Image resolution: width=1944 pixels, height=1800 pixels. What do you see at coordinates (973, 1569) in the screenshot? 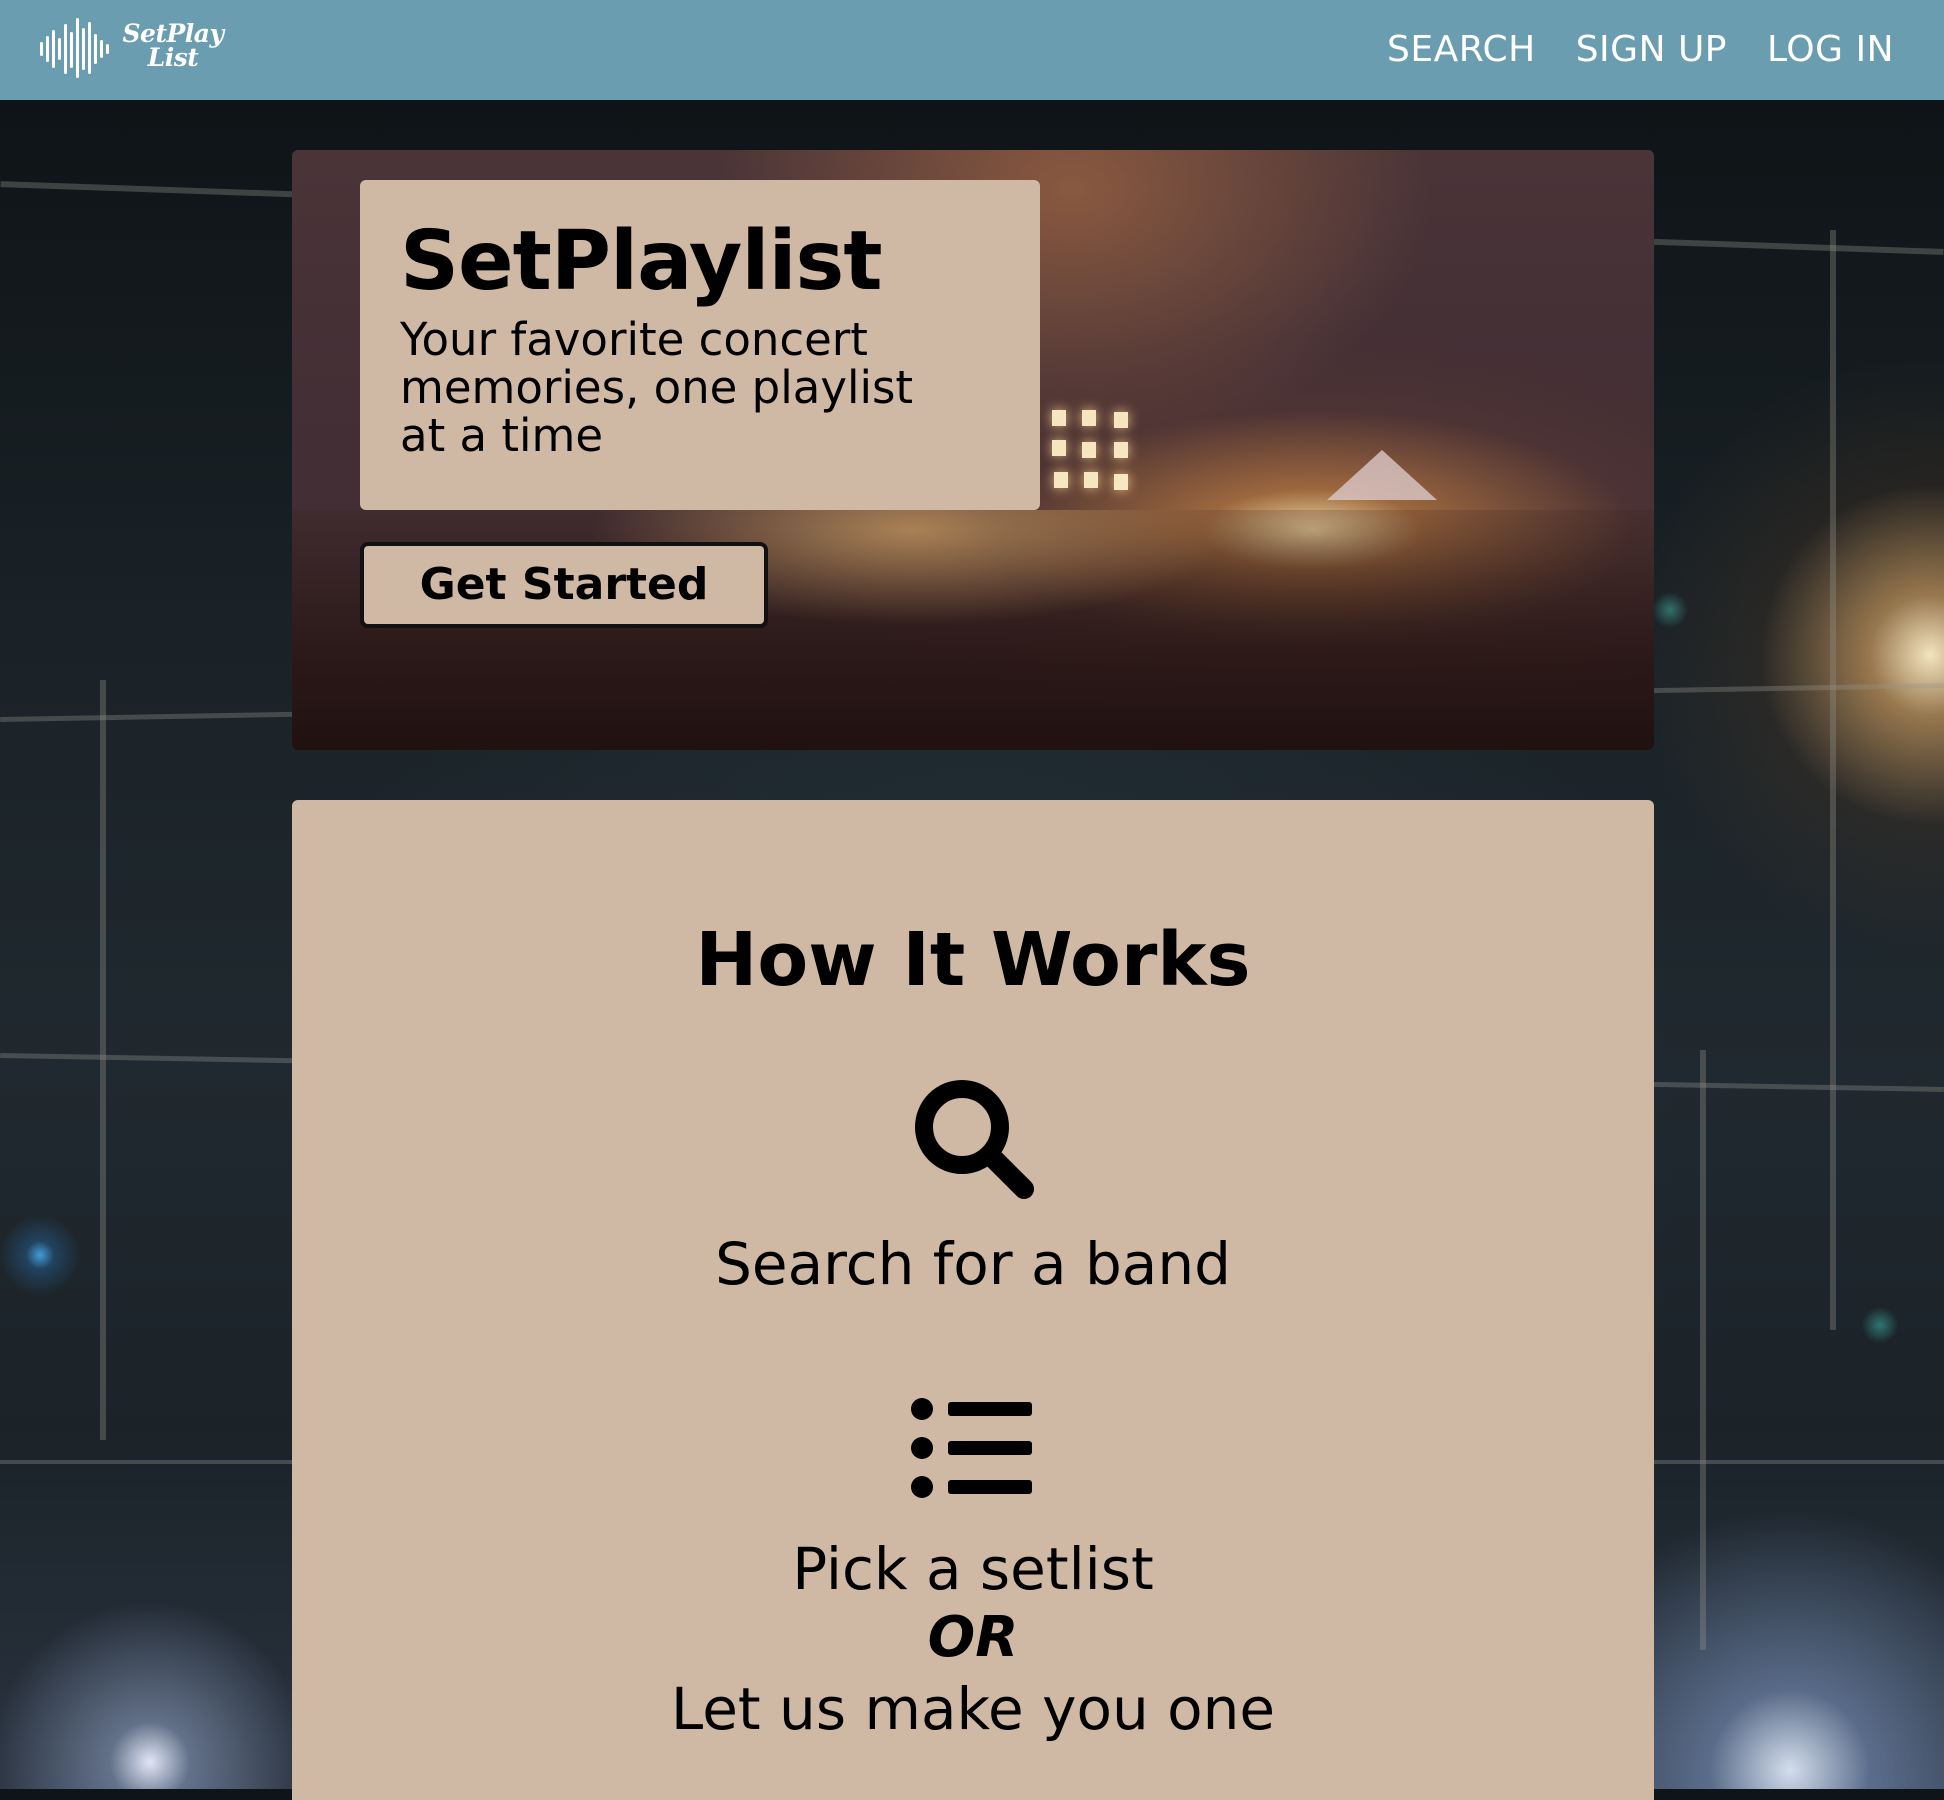
I see `step-pick-text: Pick a setlist` at bounding box center [973, 1569].